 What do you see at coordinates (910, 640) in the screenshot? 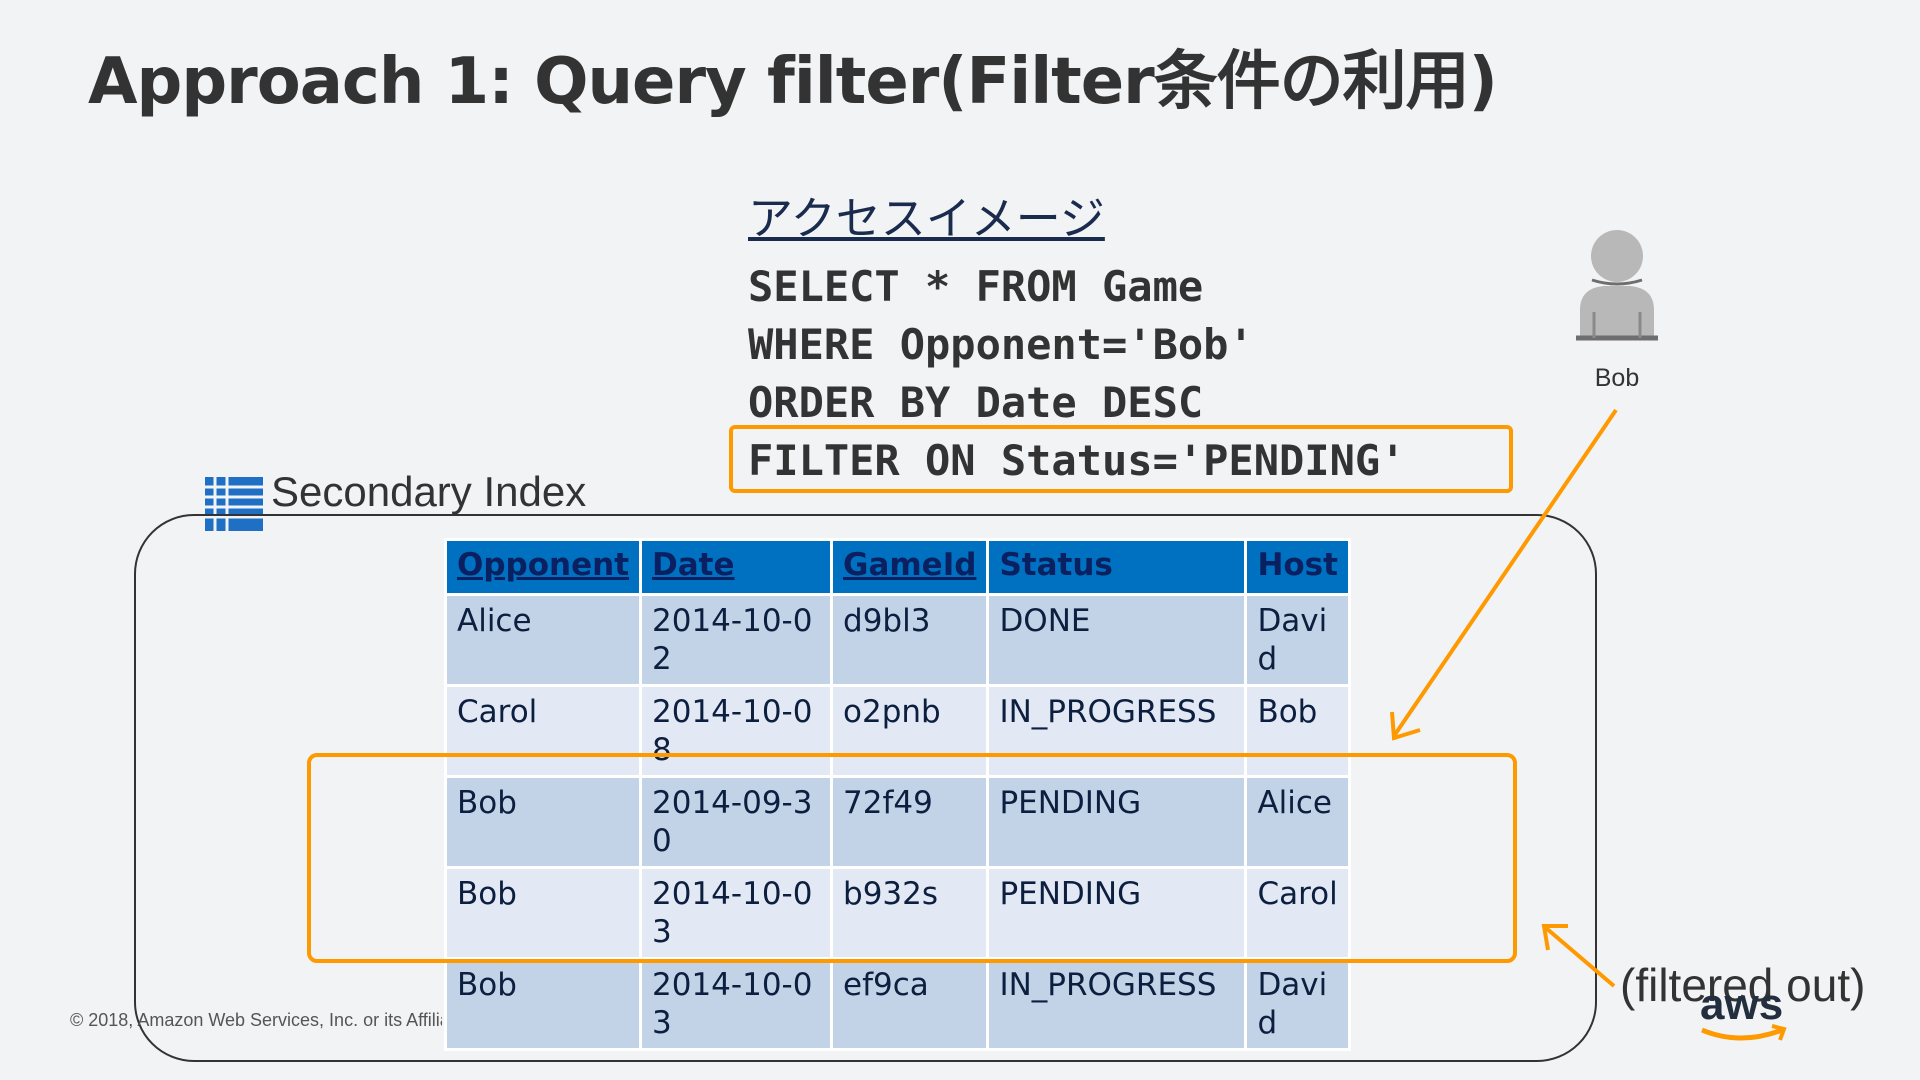
I see `cell-gameid: d9bl3` at bounding box center [910, 640].